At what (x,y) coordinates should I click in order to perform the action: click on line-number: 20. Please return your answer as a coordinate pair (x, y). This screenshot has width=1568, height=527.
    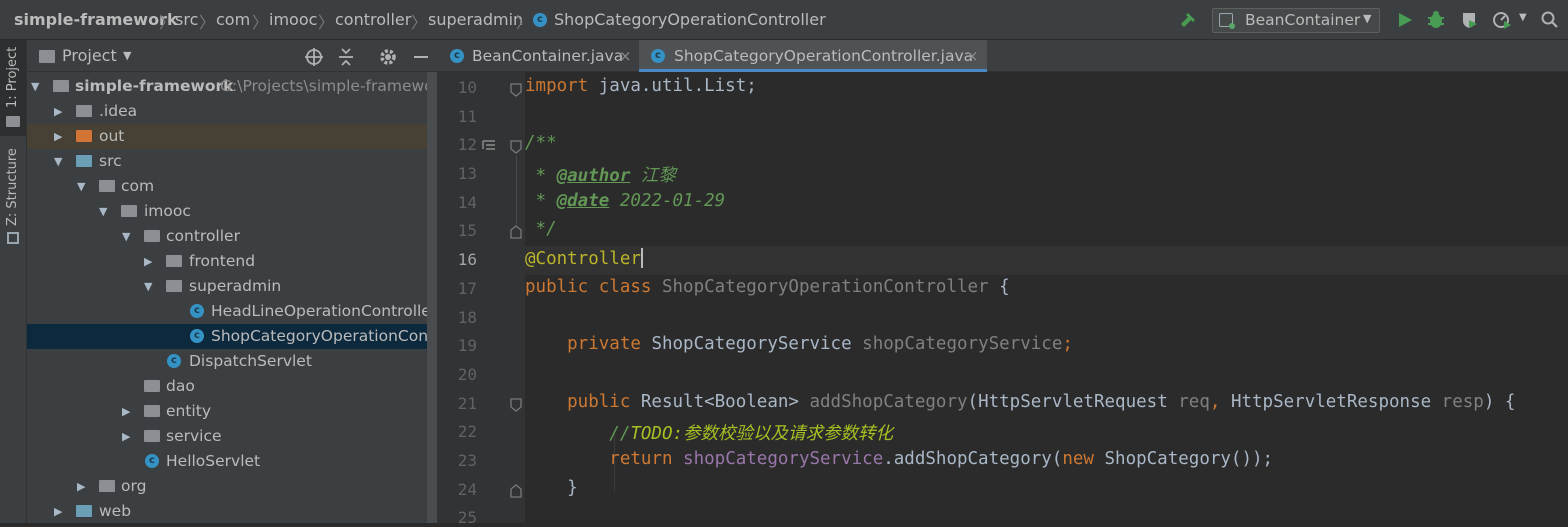
    Looking at the image, I should click on (467, 374).